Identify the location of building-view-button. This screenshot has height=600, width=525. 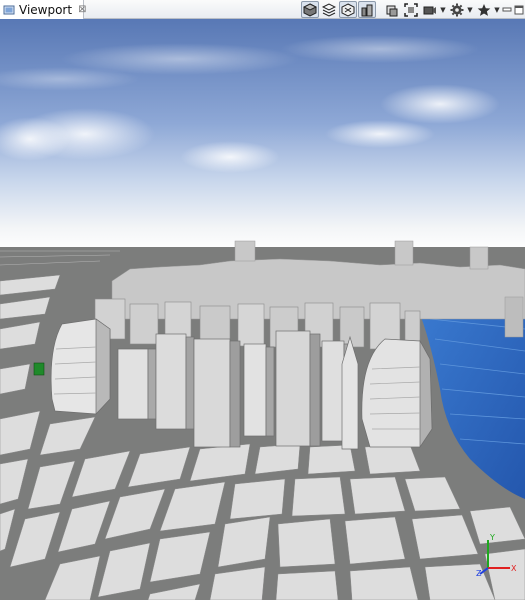
(367, 9).